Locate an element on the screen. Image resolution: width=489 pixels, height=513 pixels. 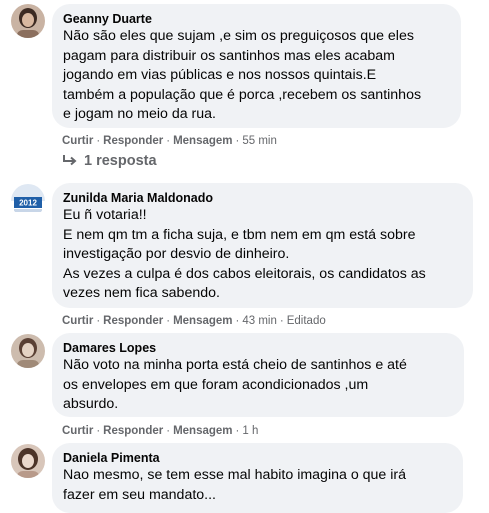
edited-label: Editado is located at coordinates (306, 321).